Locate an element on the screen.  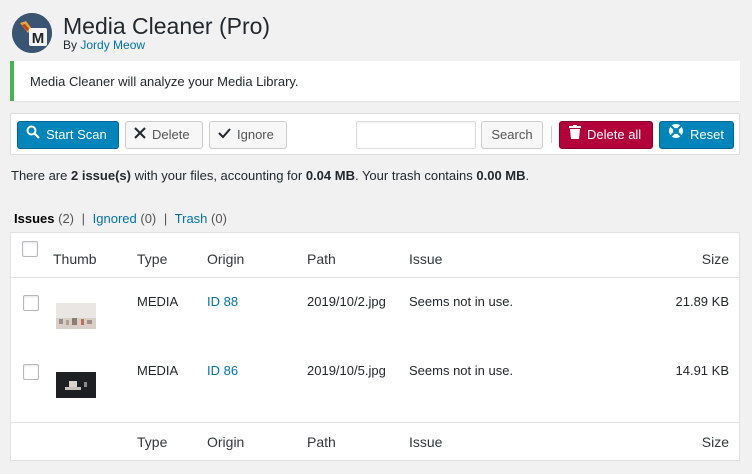
status-filters: Issues (2) | Ignored (0) | Trash (0) is located at coordinates (120, 218).